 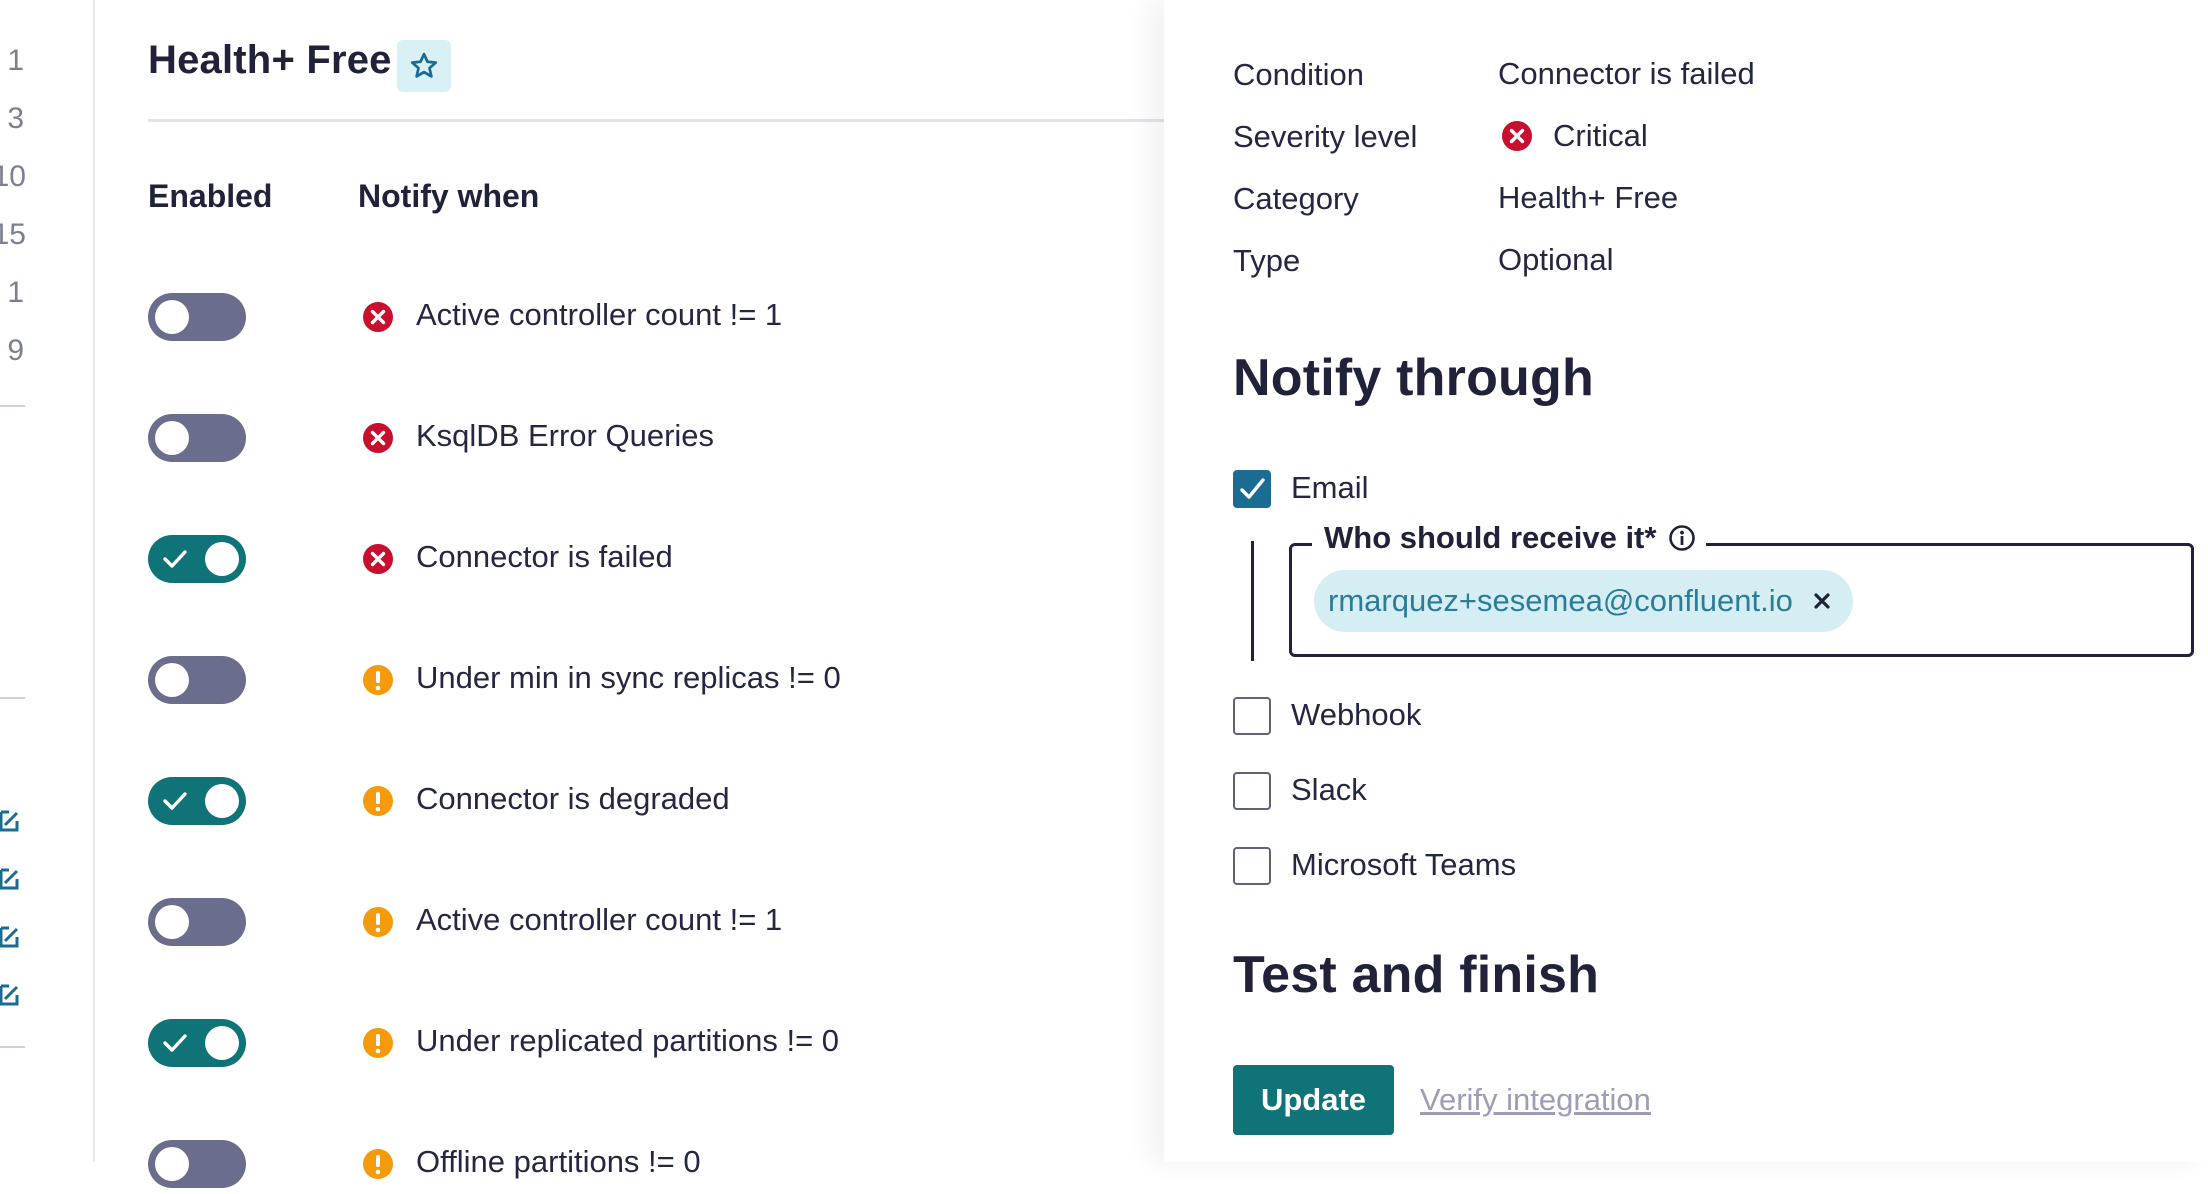 I want to click on gutter-number: 15, so click(x=13, y=234).